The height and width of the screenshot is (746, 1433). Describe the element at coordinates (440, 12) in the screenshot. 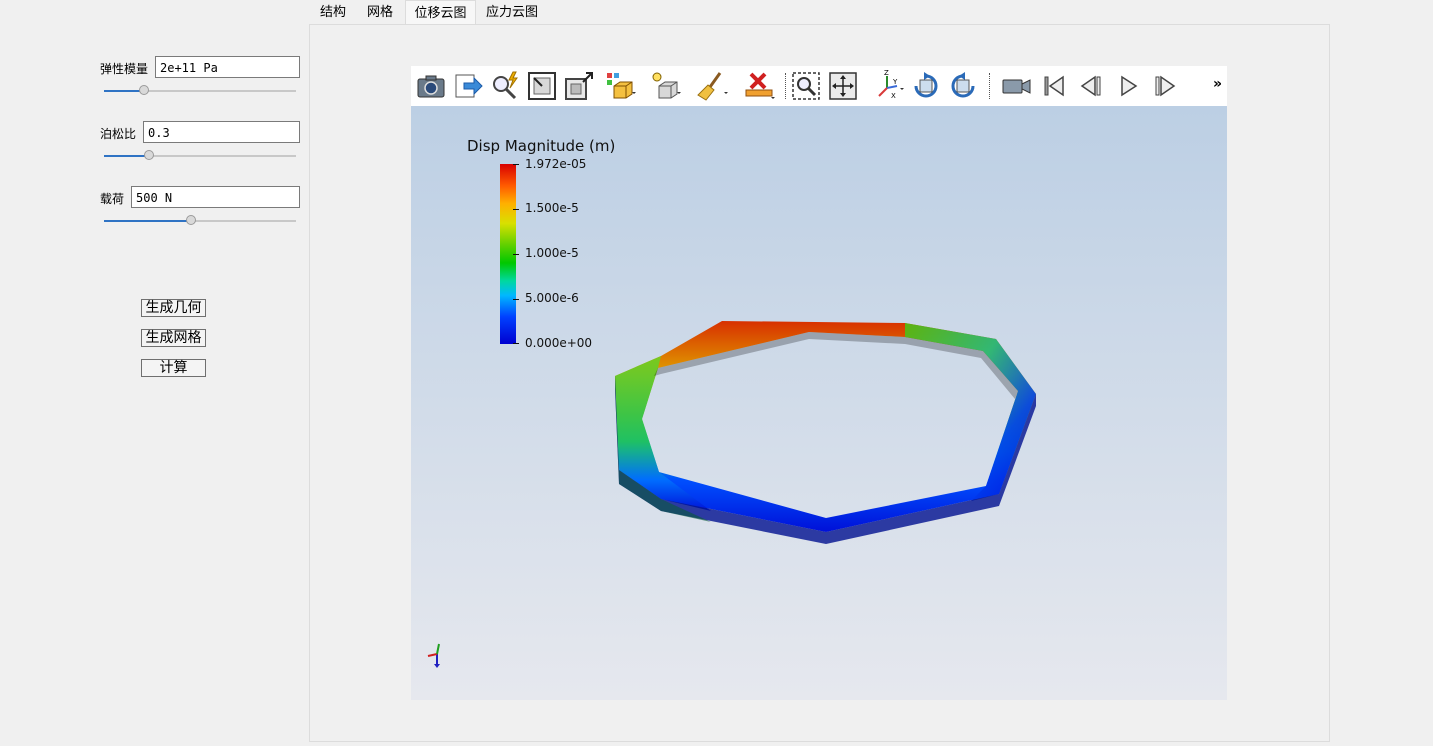

I see `tab-displacement-contour: 位移云图` at that location.